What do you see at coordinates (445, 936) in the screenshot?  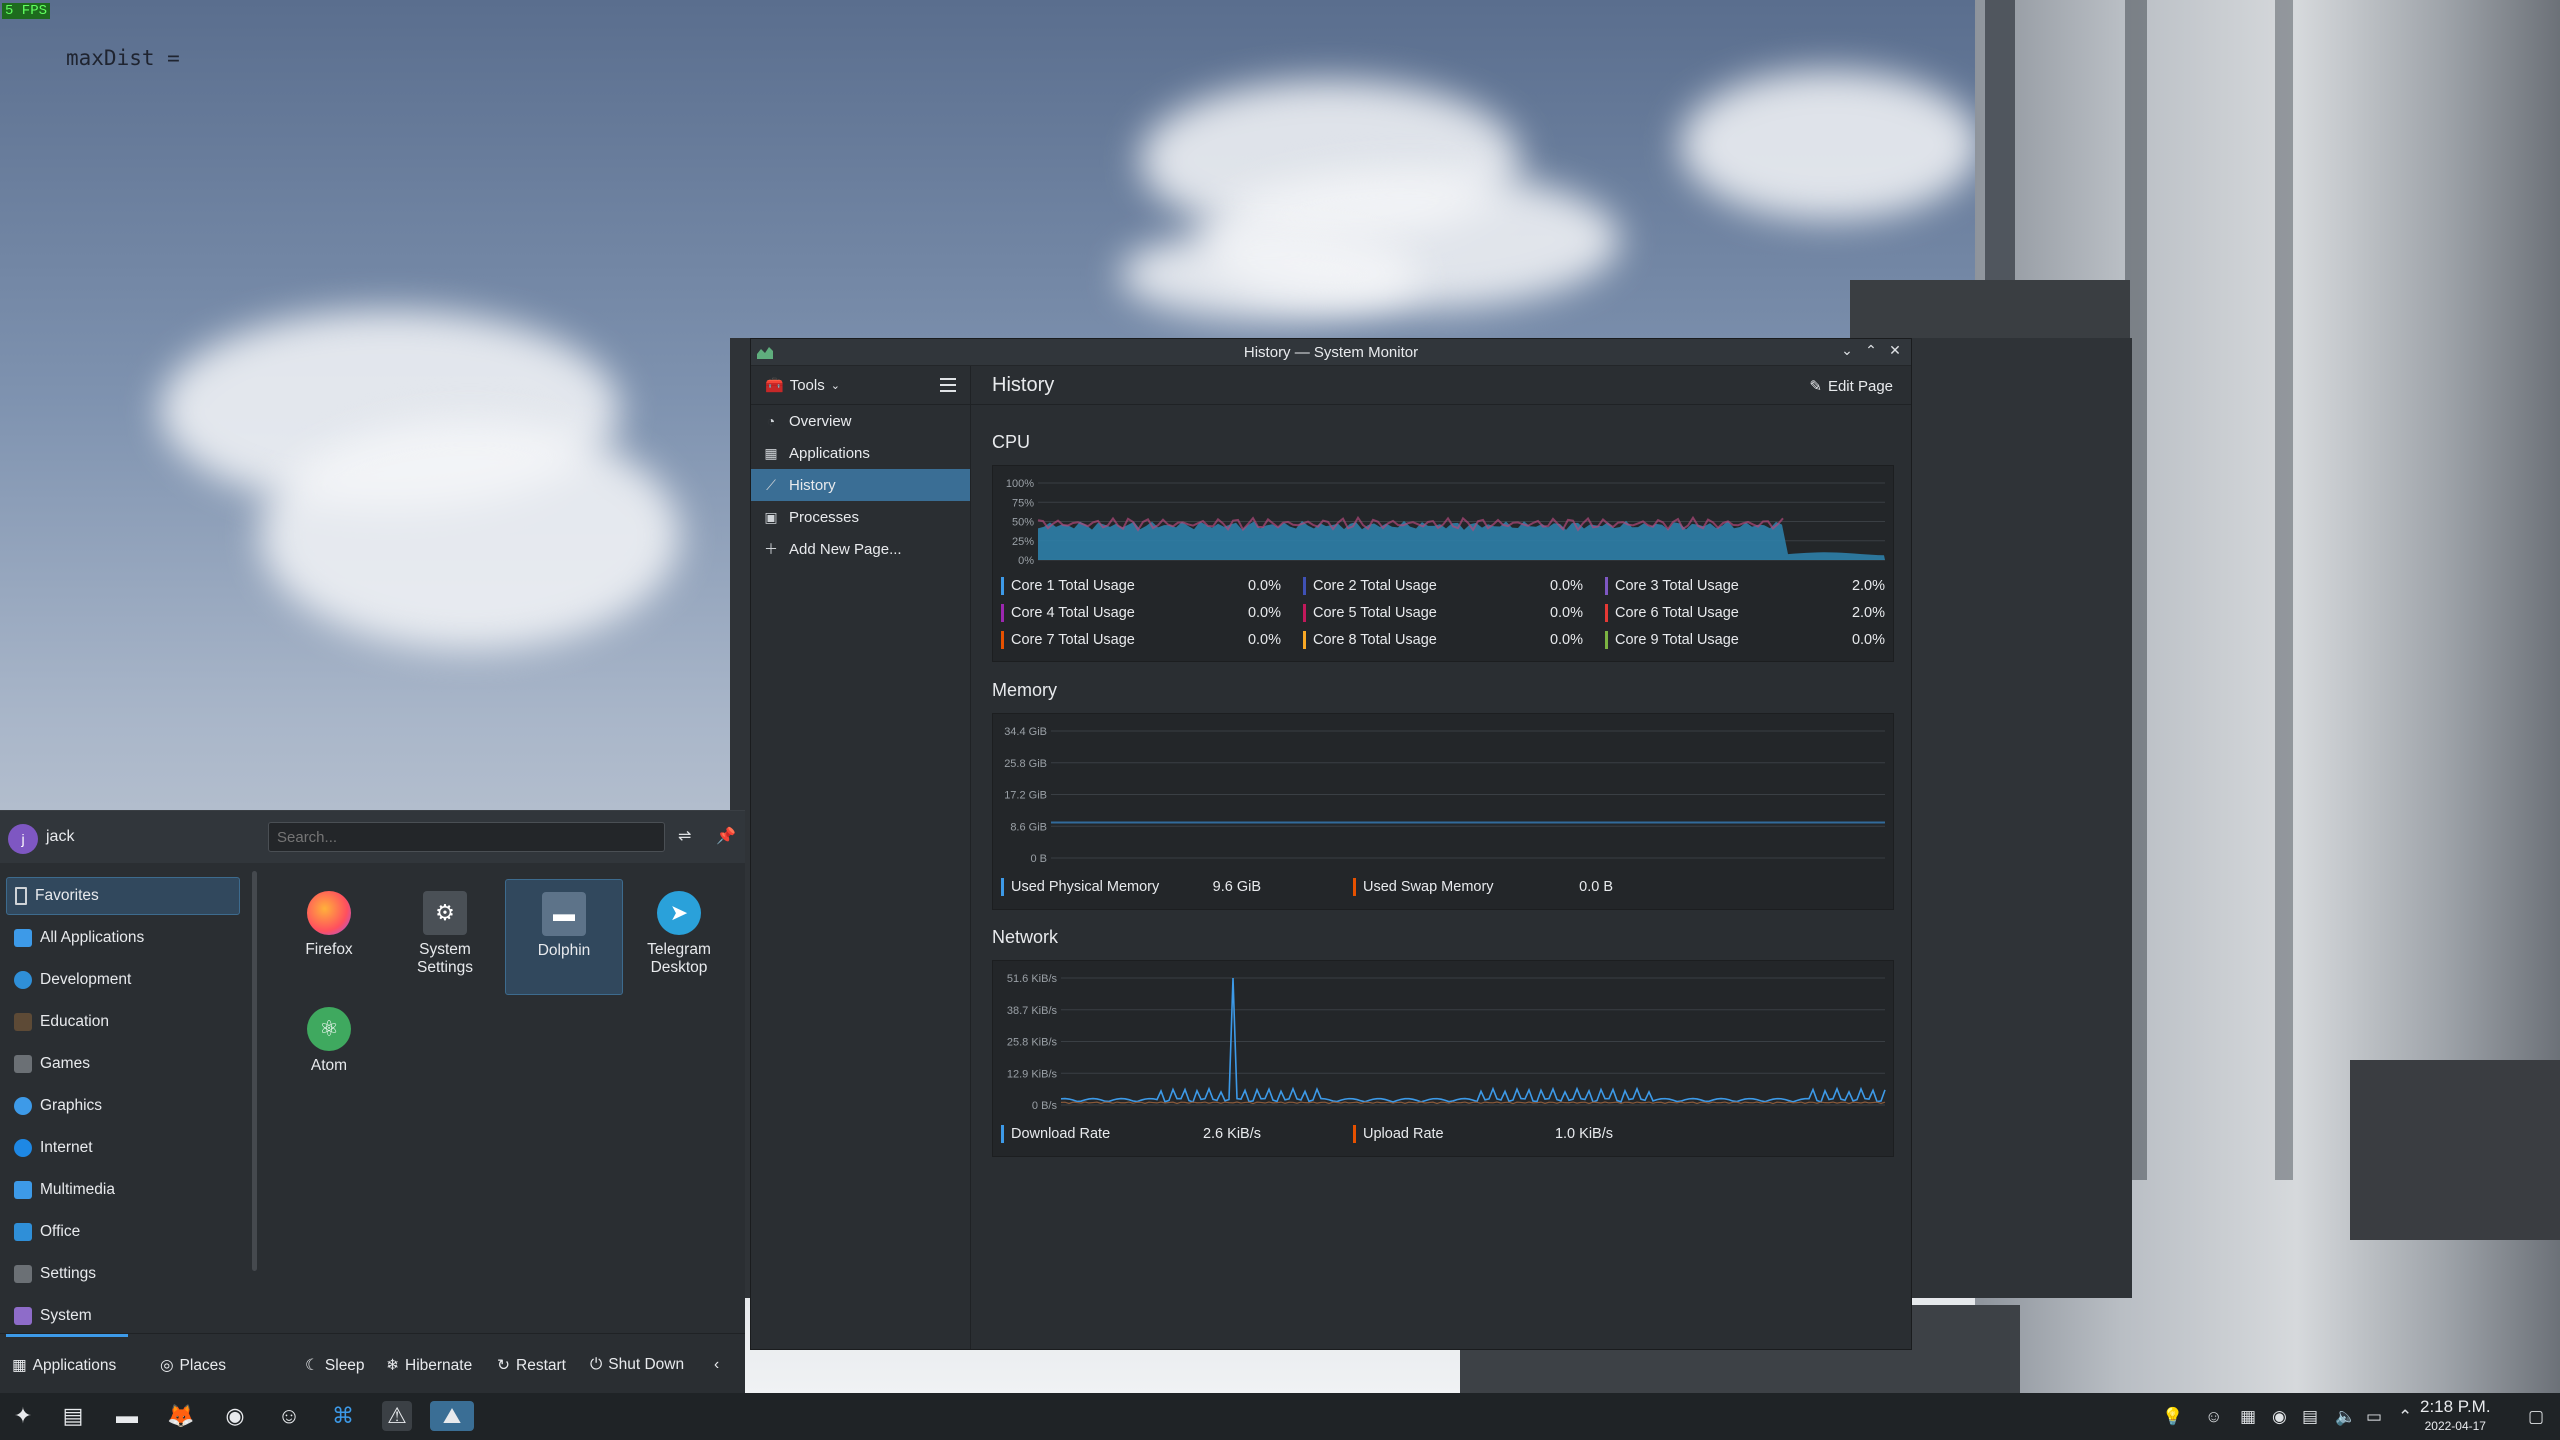 I see `favorite-system-settings: ⚙ System Settings` at bounding box center [445, 936].